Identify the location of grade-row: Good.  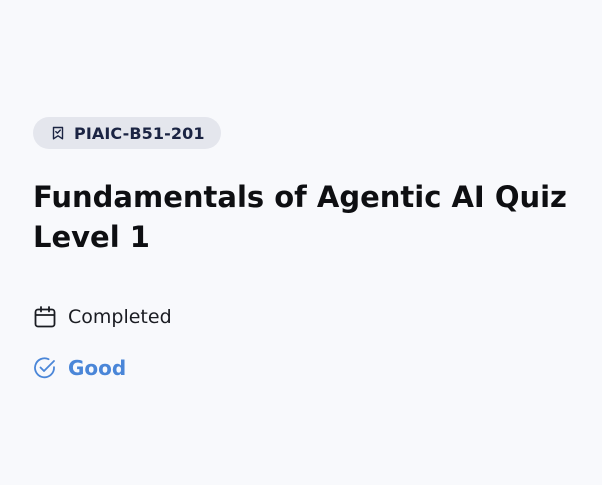
(79, 368).